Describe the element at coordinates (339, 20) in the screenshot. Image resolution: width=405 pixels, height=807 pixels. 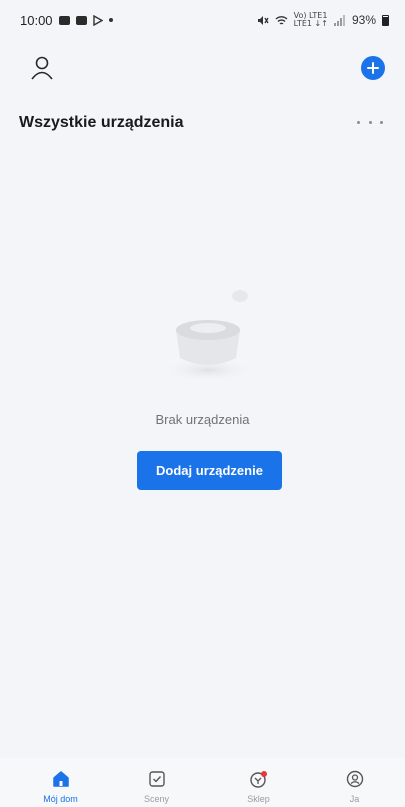
I see `signal-icon` at that location.